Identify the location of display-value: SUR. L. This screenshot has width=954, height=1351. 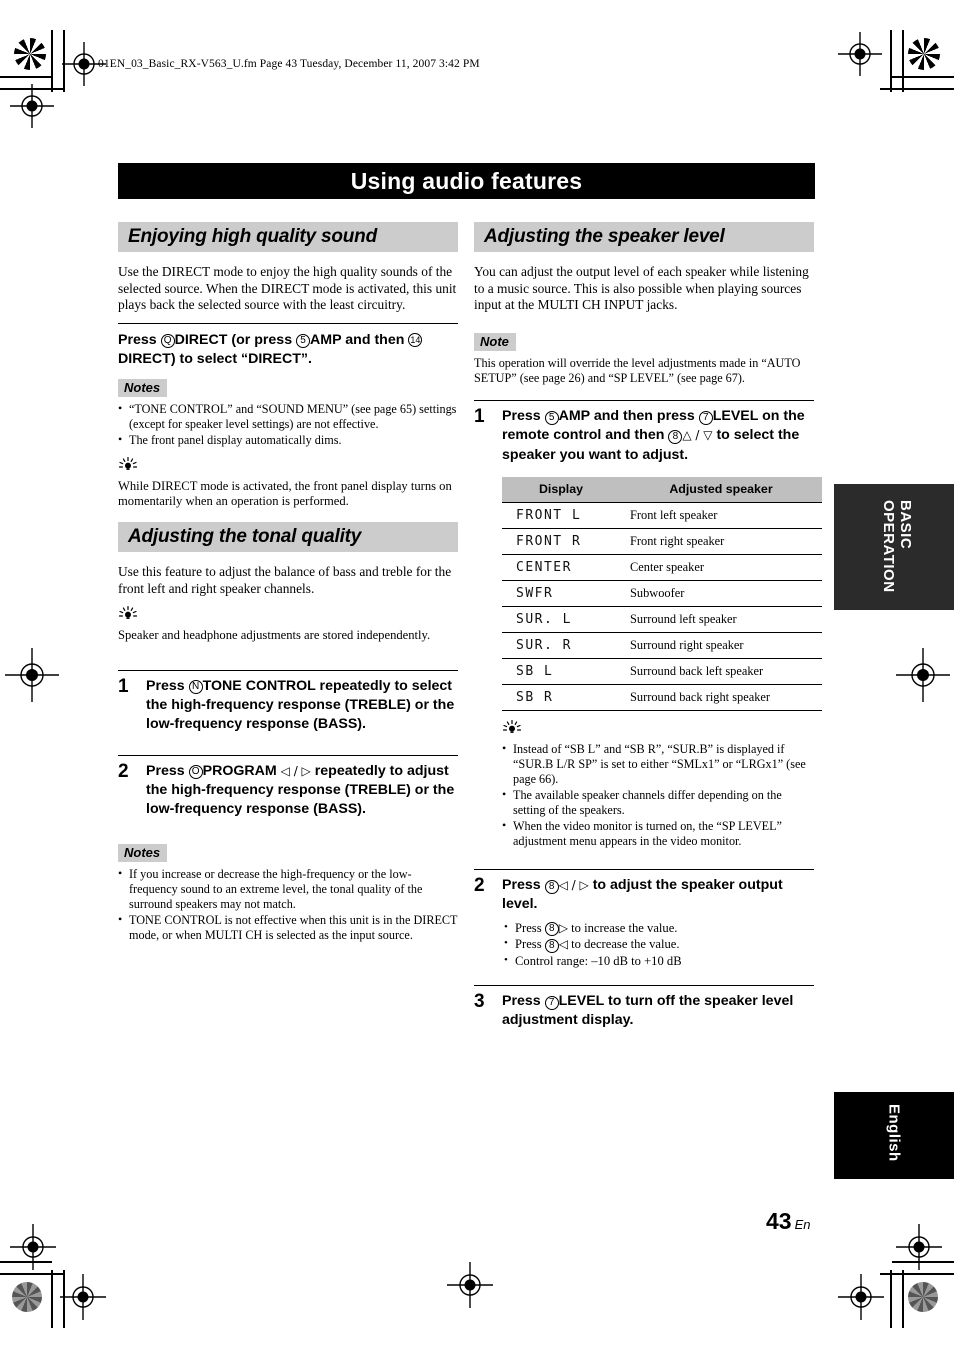
(561, 619).